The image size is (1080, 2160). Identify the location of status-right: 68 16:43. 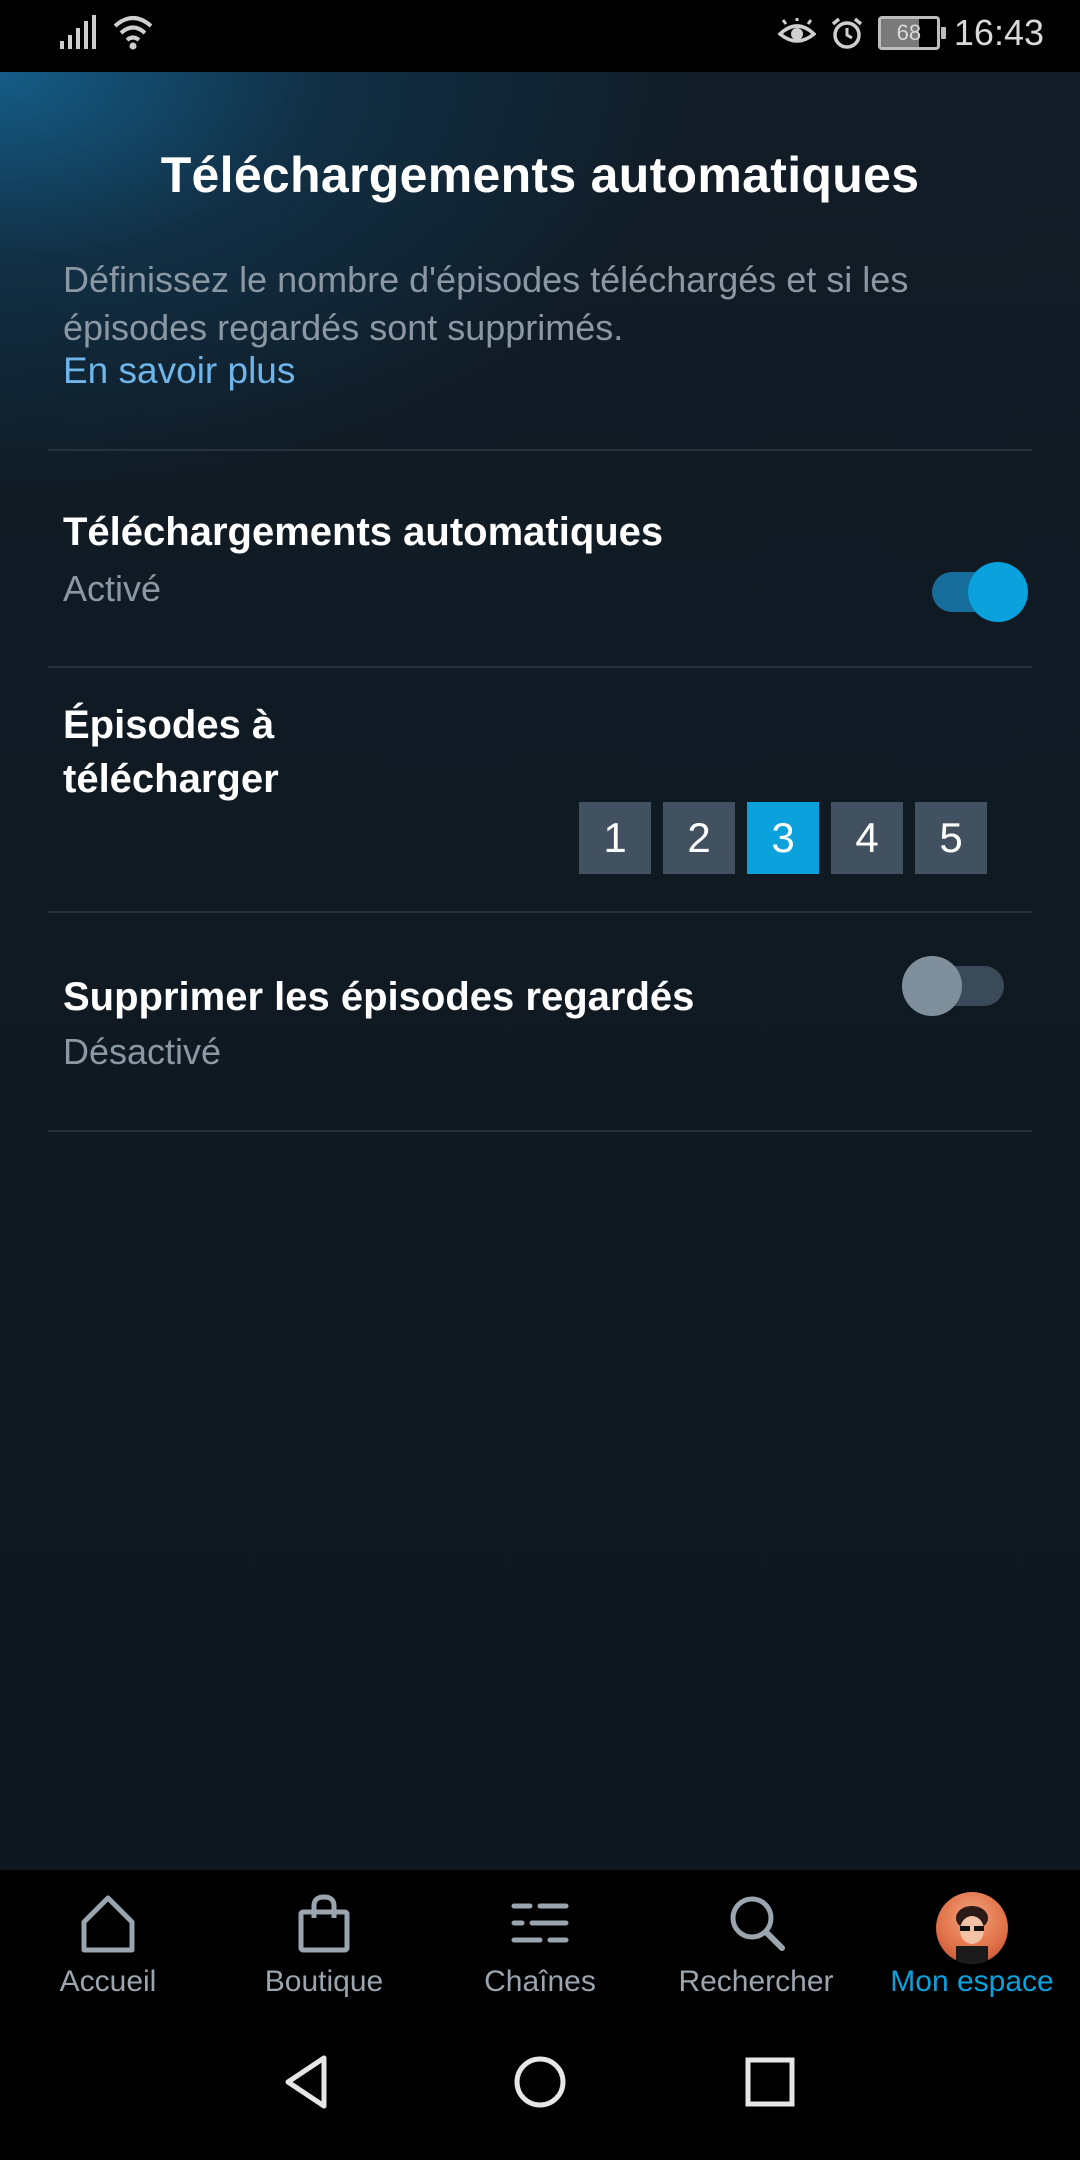
(910, 33).